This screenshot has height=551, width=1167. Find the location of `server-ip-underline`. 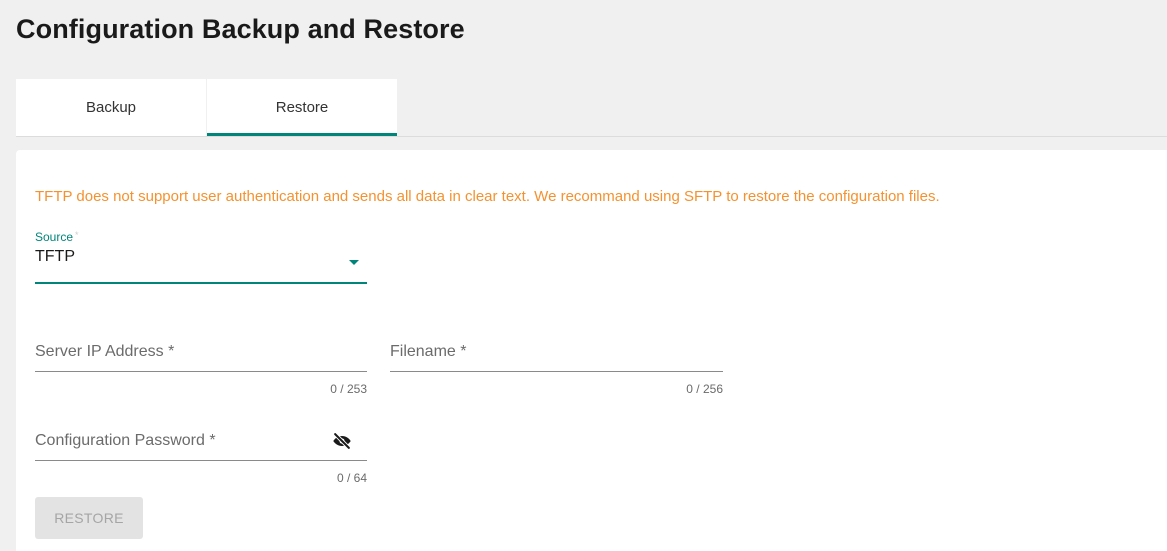

server-ip-underline is located at coordinates (201, 371).